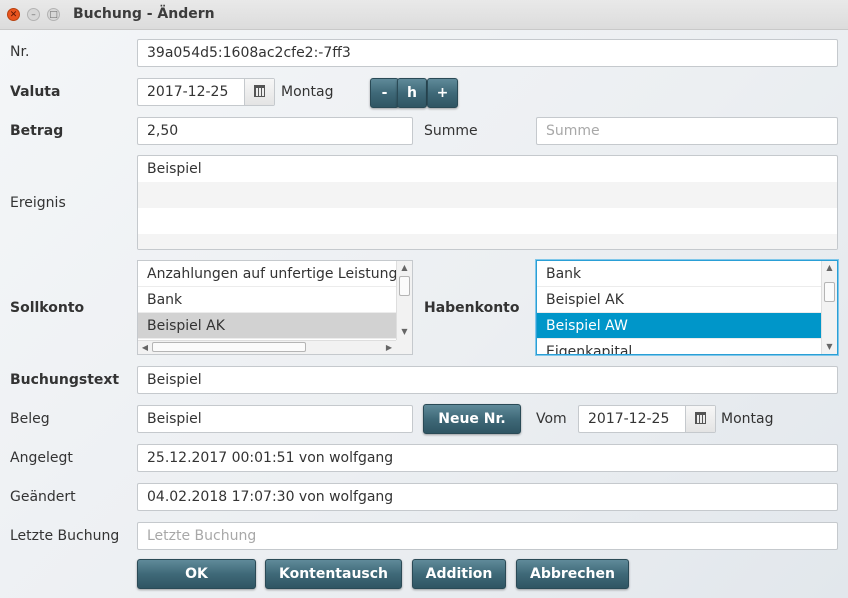 This screenshot has height=598, width=848. I want to click on list-item: Anzahlungen auf unfertige Leistungen, so click(267, 274).